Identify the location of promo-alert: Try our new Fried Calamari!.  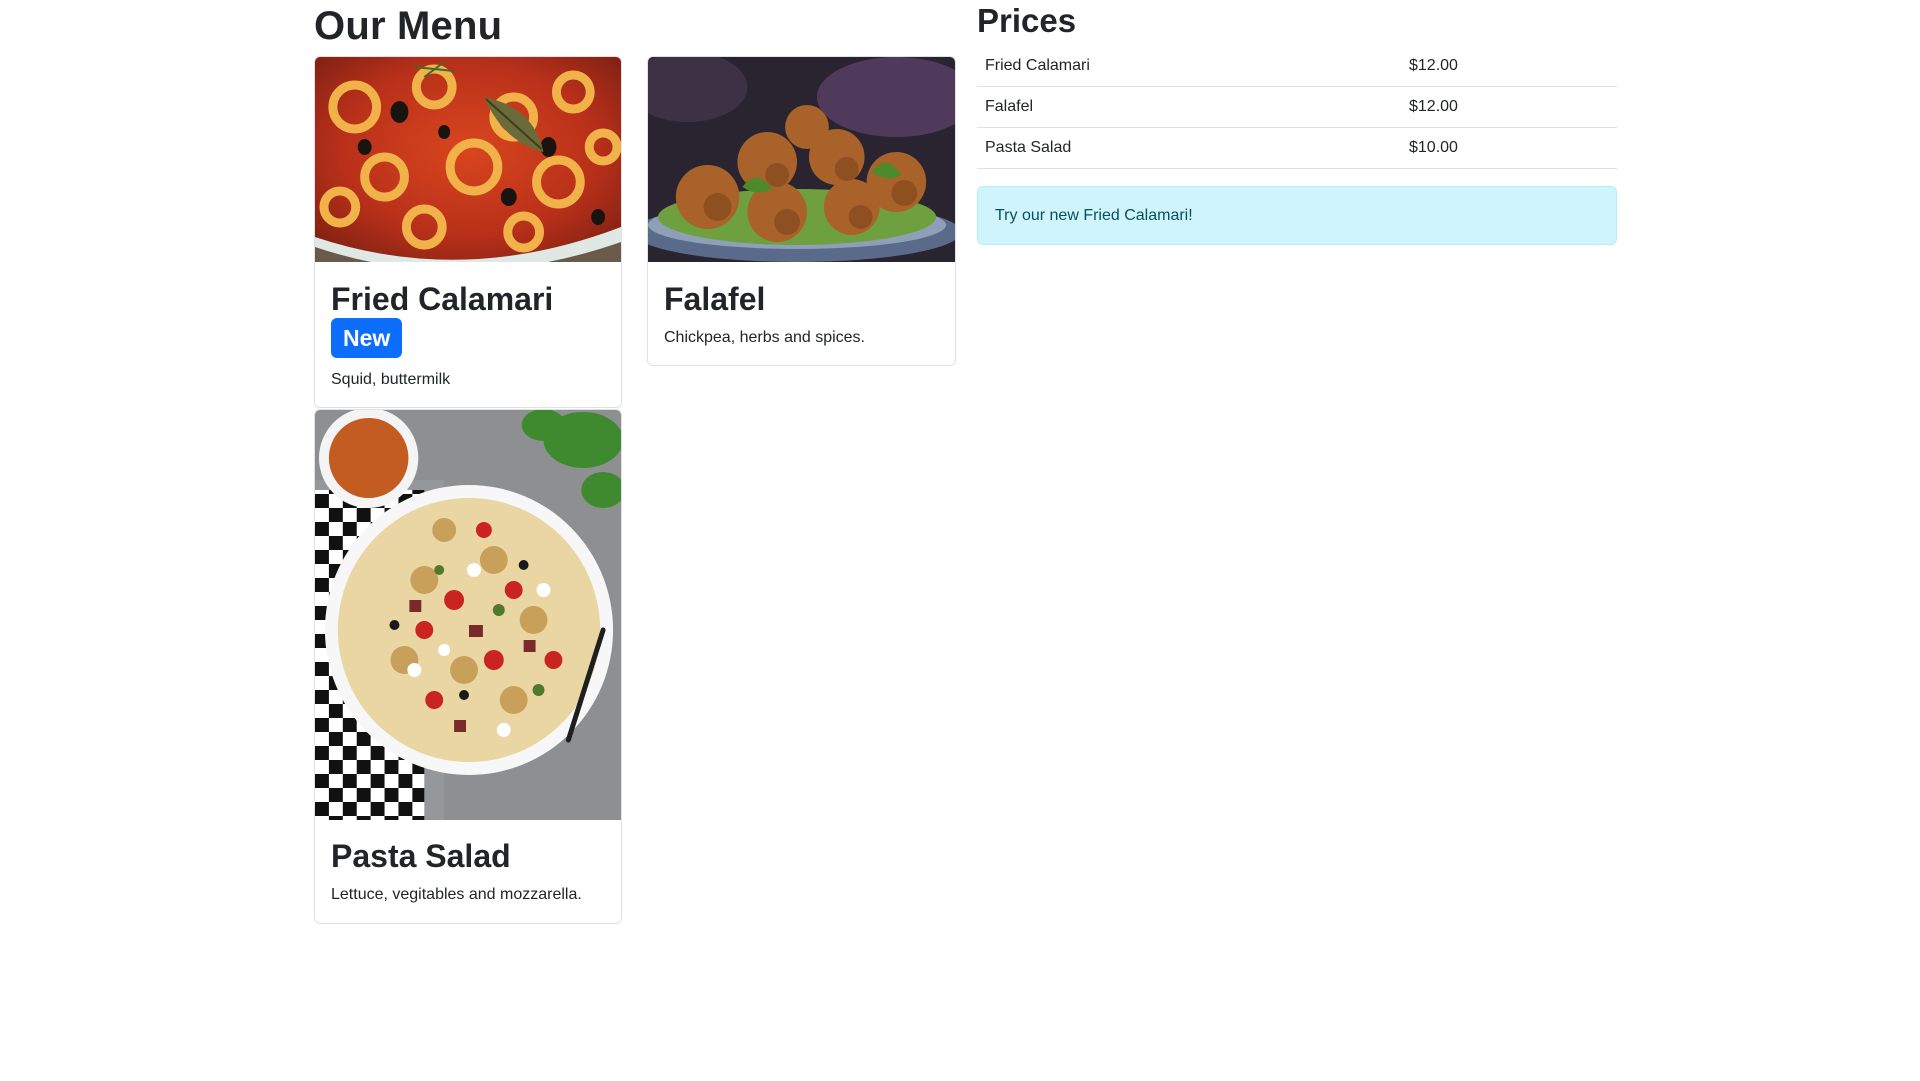
(1297, 215).